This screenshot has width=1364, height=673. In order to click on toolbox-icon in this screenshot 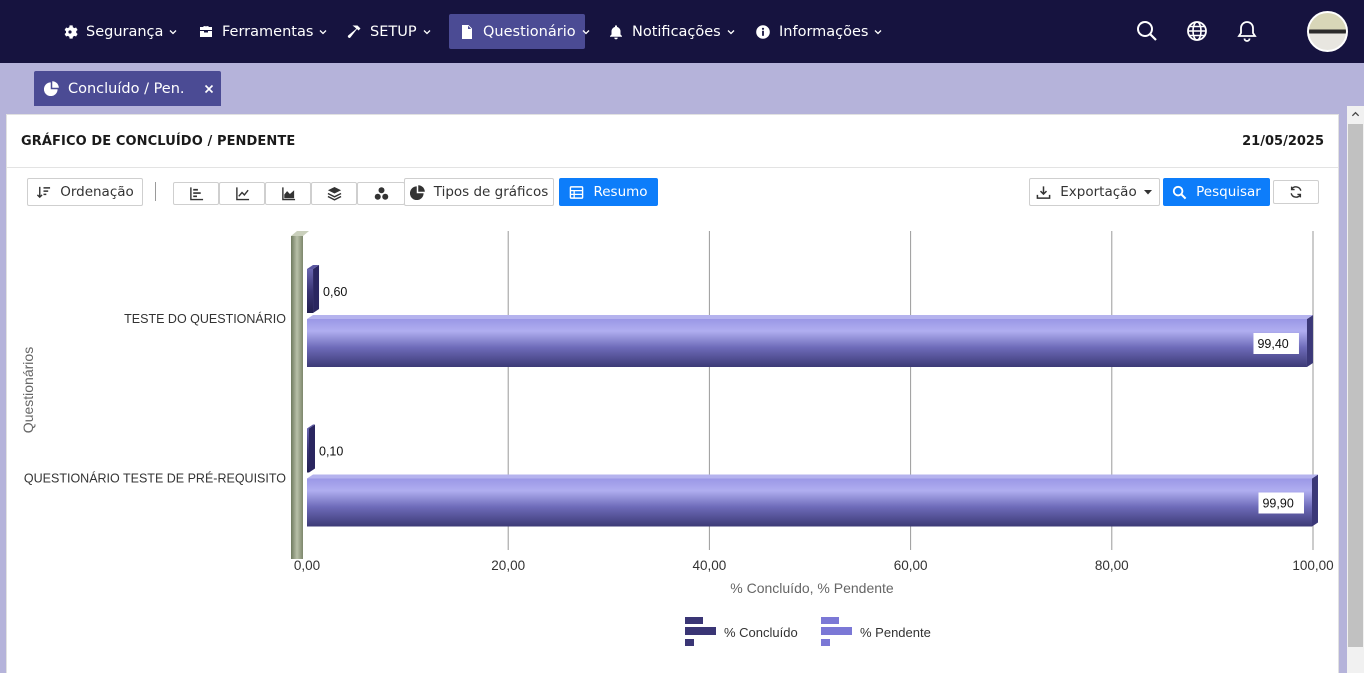, I will do `click(206, 32)`.